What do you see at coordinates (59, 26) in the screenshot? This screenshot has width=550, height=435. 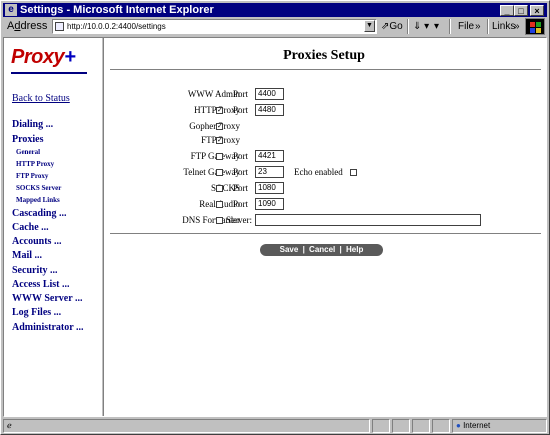 I see `page-icon` at bounding box center [59, 26].